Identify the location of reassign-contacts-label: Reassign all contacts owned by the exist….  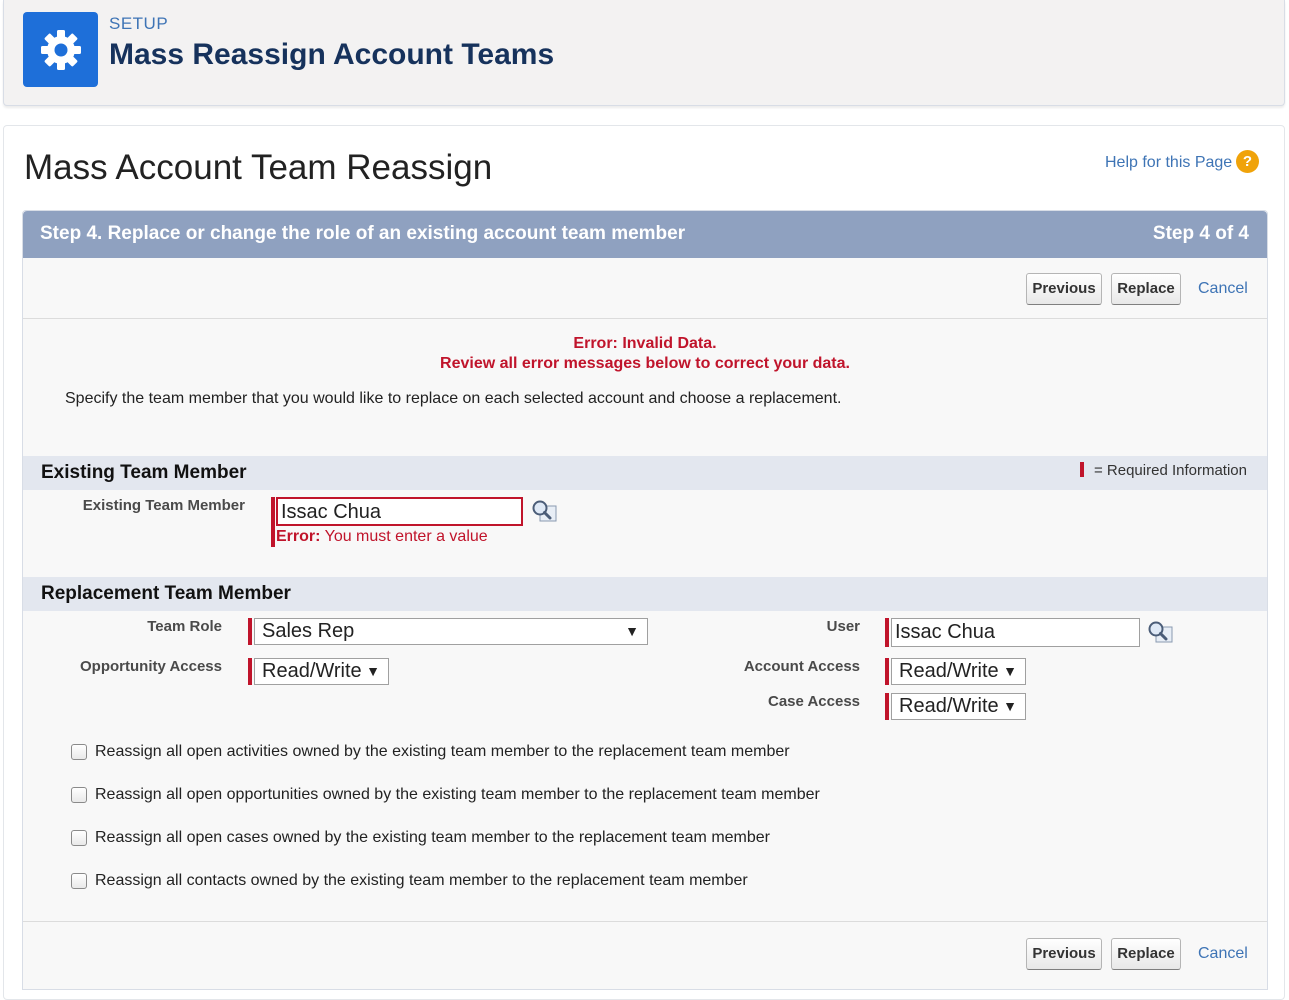
(421, 880).